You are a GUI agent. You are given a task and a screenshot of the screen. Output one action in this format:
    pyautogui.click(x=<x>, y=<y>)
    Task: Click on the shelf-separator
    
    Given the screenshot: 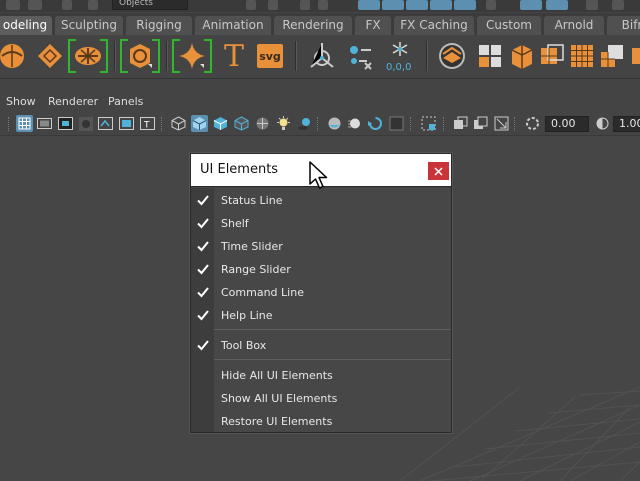 What is the action you would take?
    pyautogui.click(x=115, y=56)
    